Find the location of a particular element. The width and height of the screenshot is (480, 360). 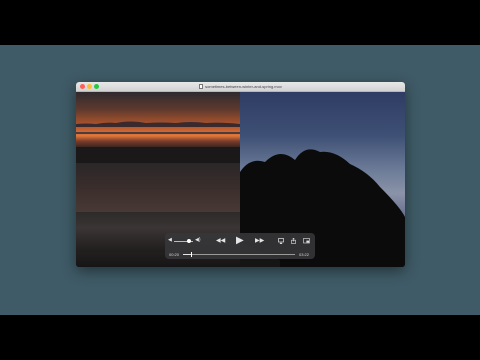

playback-controls-overlay: ◀ ◀) ◀◀ ▶ ▶▶ 00:20 03:22 is located at coordinates (240, 246).